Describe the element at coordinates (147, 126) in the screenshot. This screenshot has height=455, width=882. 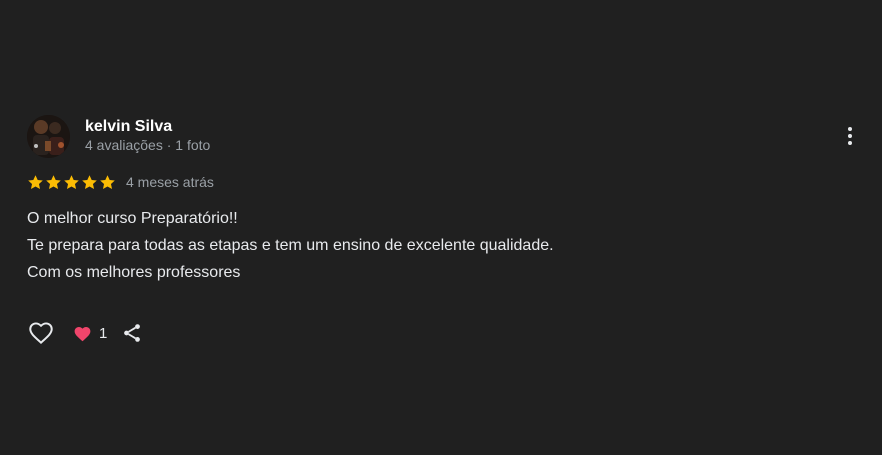
I see `author-name: kelvin Silva` at that location.